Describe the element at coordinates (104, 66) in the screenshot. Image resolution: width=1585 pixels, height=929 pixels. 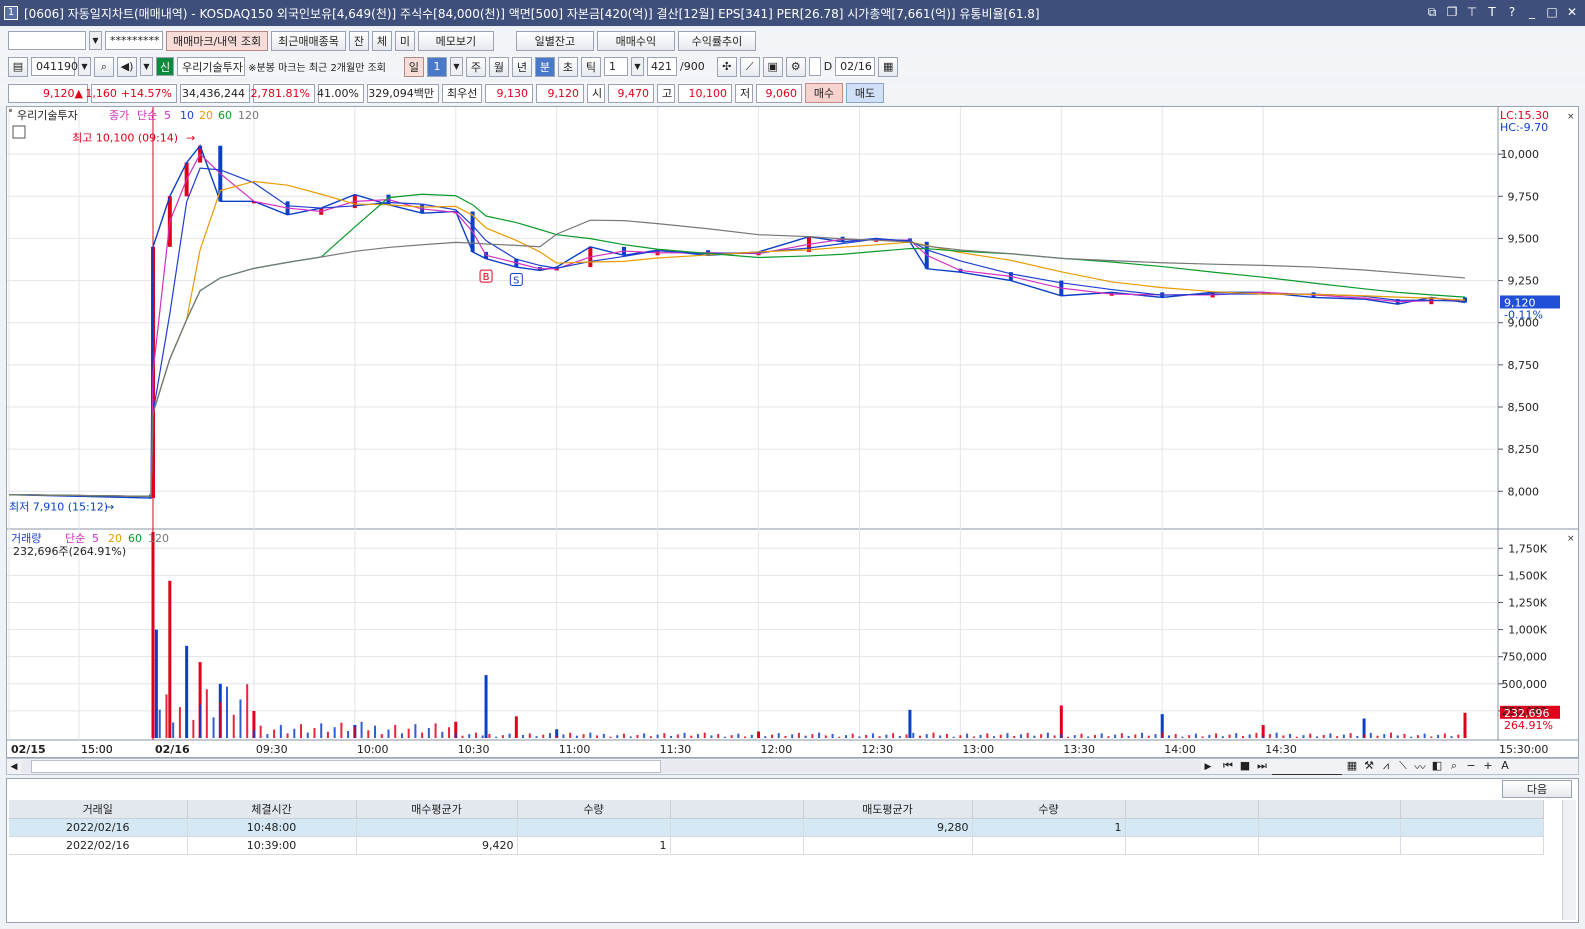
I see `search-icon: ⌕` at that location.